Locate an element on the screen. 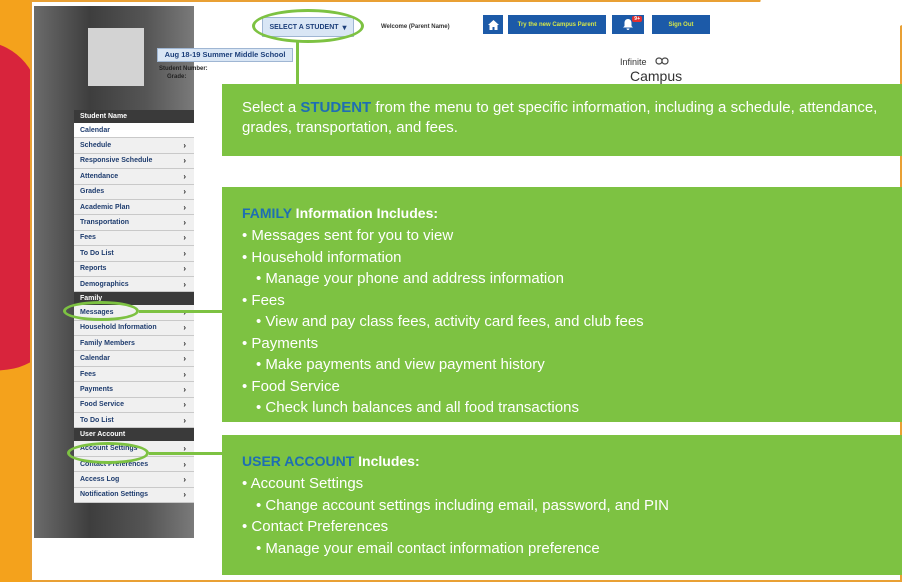  user-account-title-rest: Includes: is located at coordinates (387, 461).